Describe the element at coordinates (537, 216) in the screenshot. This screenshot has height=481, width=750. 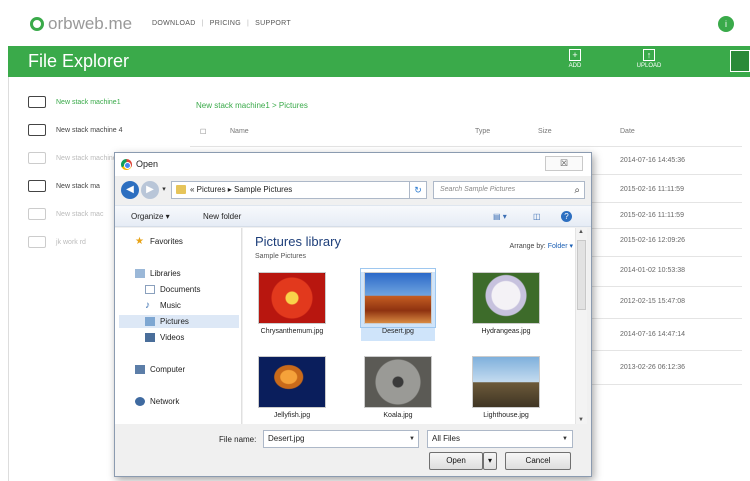
I see `preview-pane-icon: ◫` at that location.